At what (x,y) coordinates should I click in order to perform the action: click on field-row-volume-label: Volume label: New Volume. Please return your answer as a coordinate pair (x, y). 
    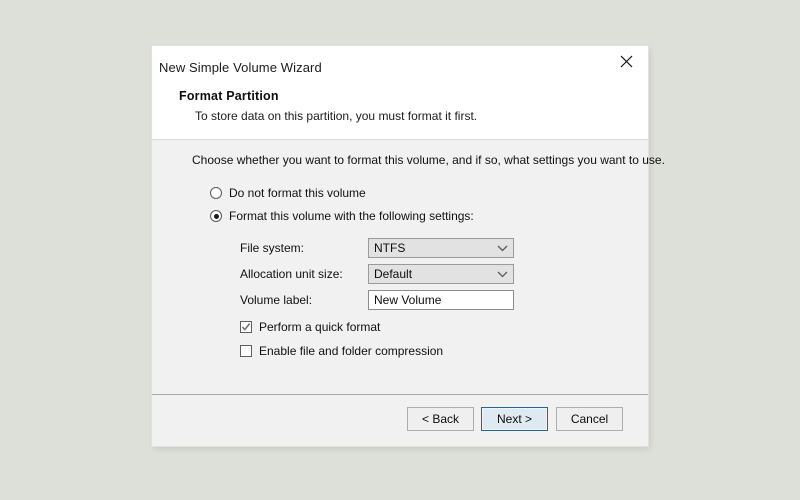
    Looking at the image, I should click on (405, 300).